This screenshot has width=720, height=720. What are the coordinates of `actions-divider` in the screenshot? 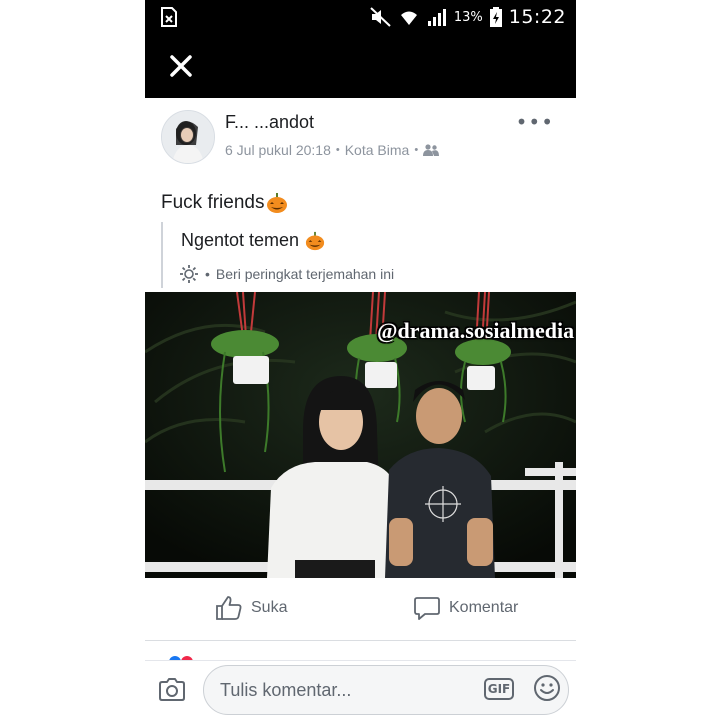 It's located at (360, 640).